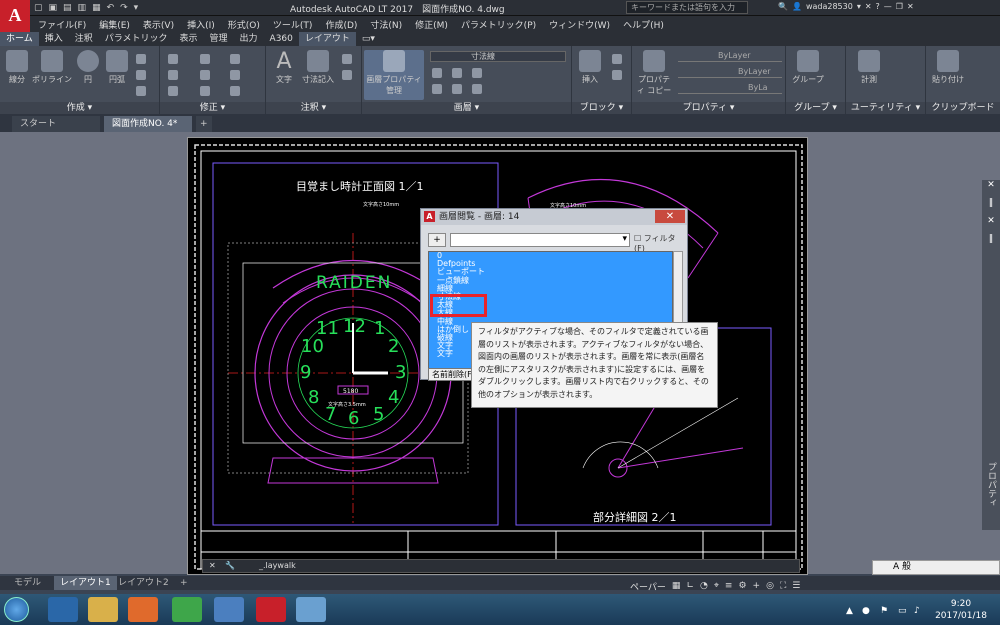 The image size is (1000, 625). What do you see at coordinates (501, 566) in the screenshot?
I see `command-line: ✕ 🔧 _.laywalk` at bounding box center [501, 566].